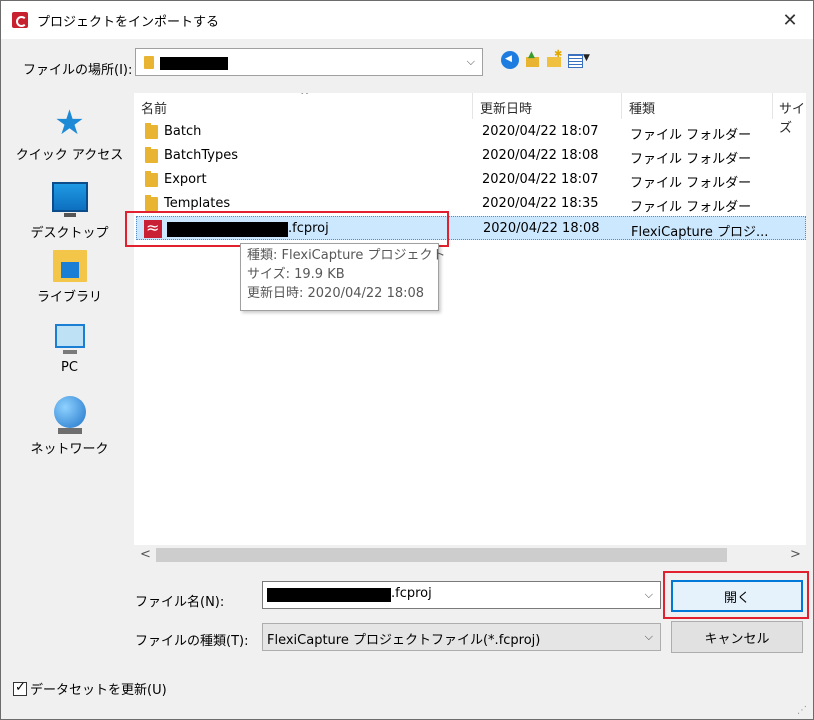 The image size is (814, 720). I want to click on close-button: ✕, so click(790, 20).